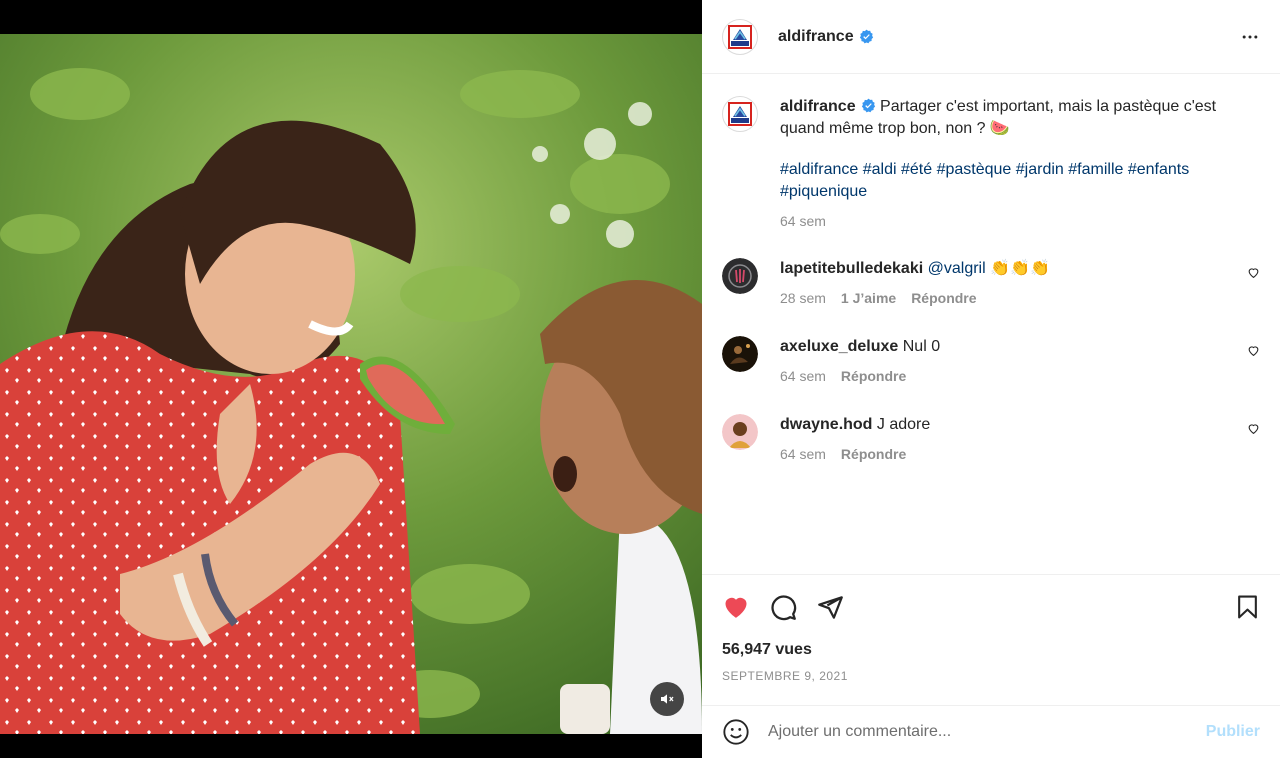 The height and width of the screenshot is (758, 1280). Describe the element at coordinates (1020, 298) in the screenshot. I see `comment-meta: 28 sem 1 J’aime Répondre` at that location.